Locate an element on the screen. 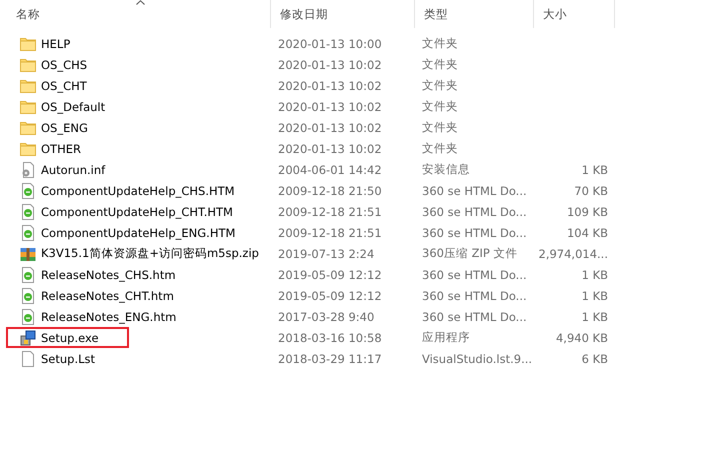 The image size is (726, 470). file-name: ComponentUpdateHelp_CHS.HTM is located at coordinates (138, 191).